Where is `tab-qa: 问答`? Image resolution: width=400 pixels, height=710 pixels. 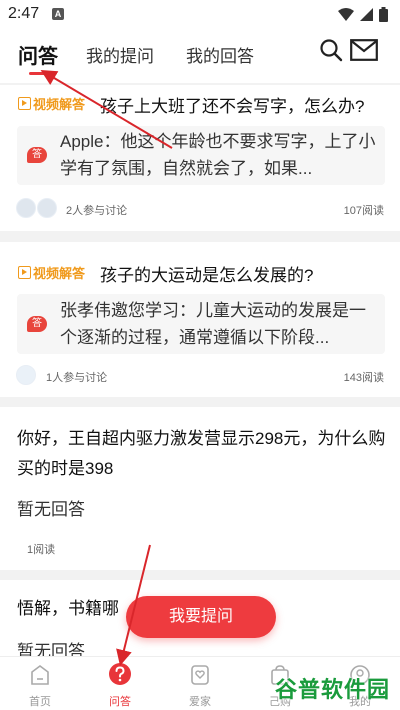
tab-qa: 问答 is located at coordinates (38, 54).